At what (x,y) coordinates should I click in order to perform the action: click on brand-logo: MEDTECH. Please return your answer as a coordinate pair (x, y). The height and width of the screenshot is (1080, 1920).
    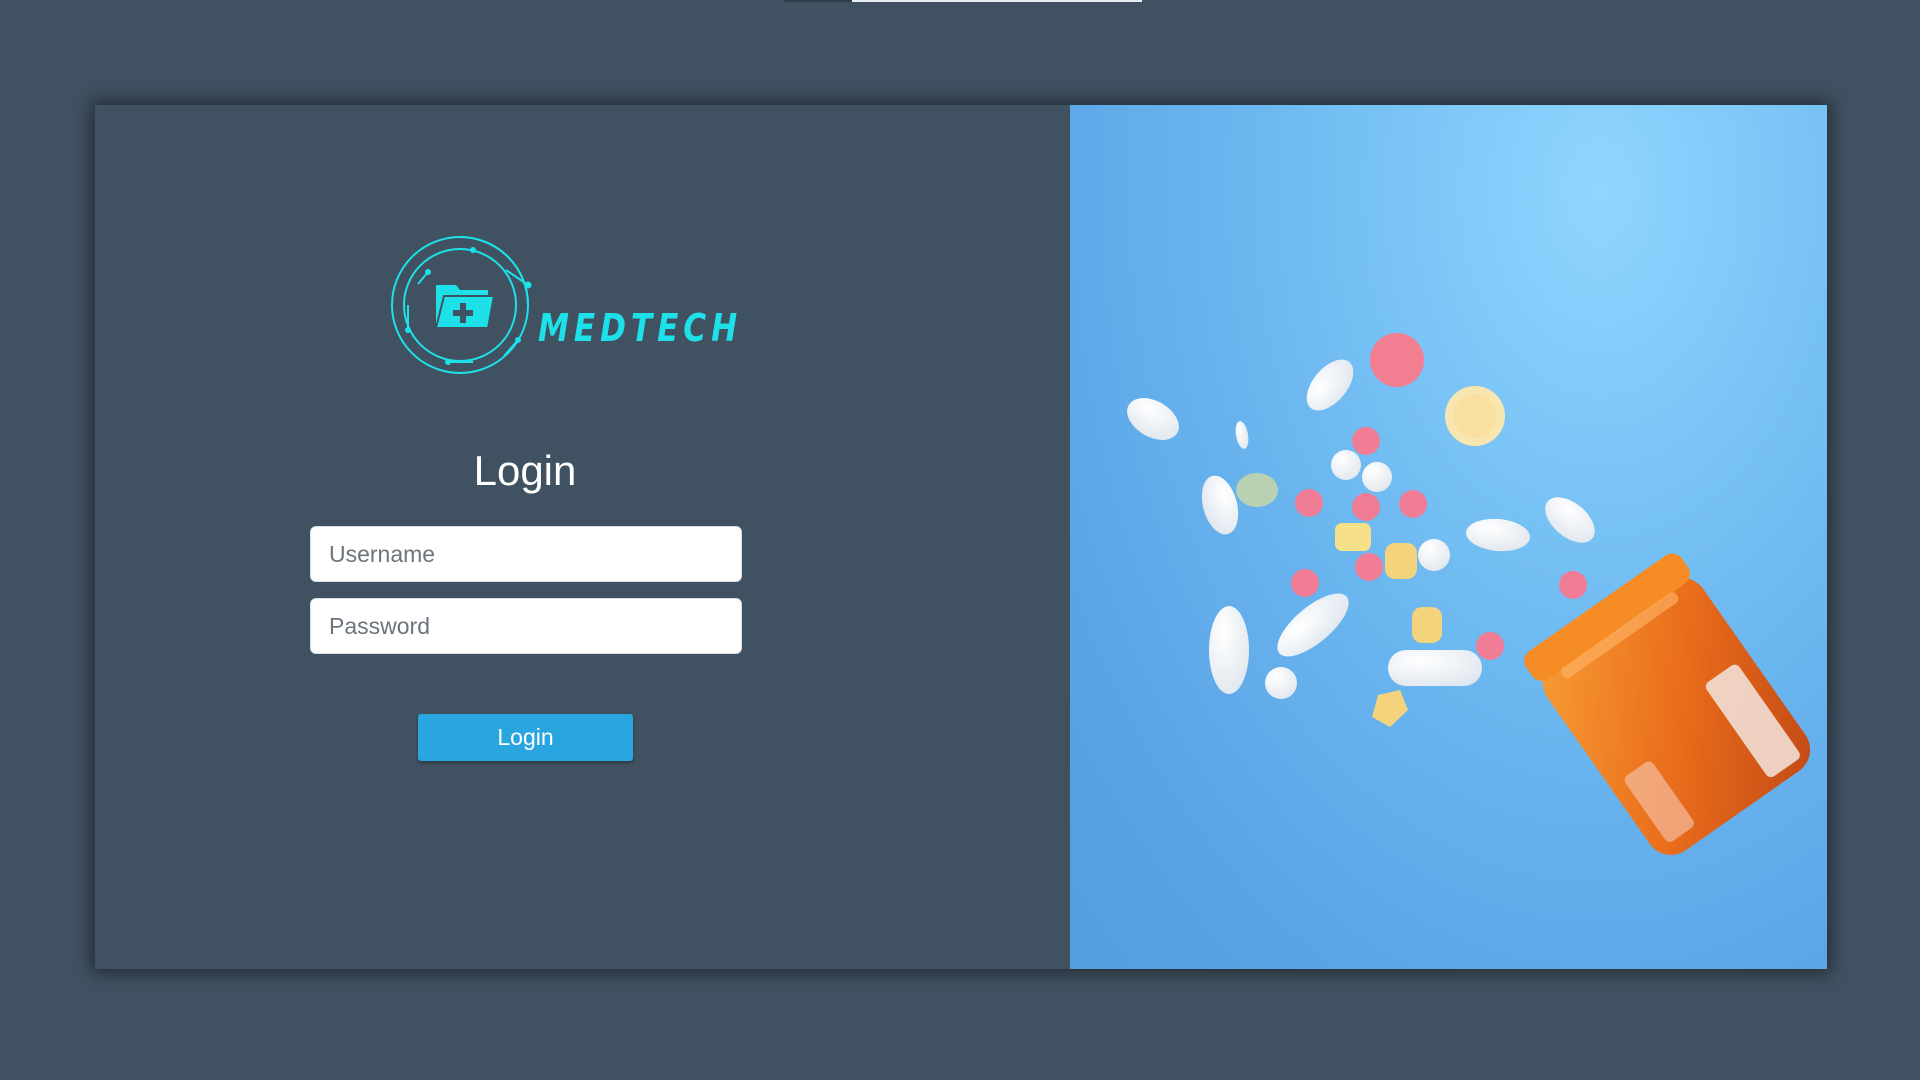
    Looking at the image, I should click on (562, 305).